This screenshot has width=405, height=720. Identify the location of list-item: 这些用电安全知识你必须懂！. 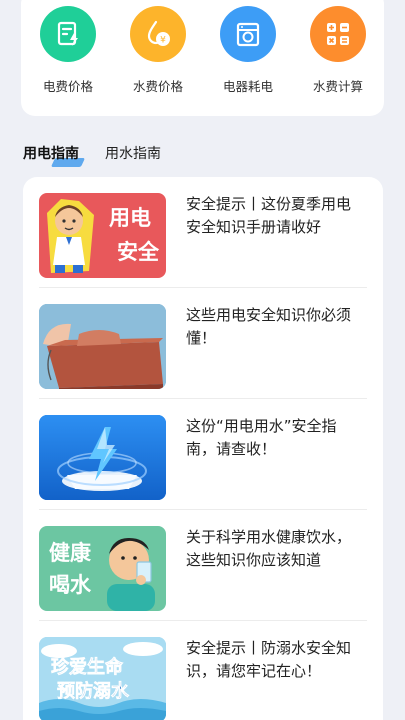
(203, 343).